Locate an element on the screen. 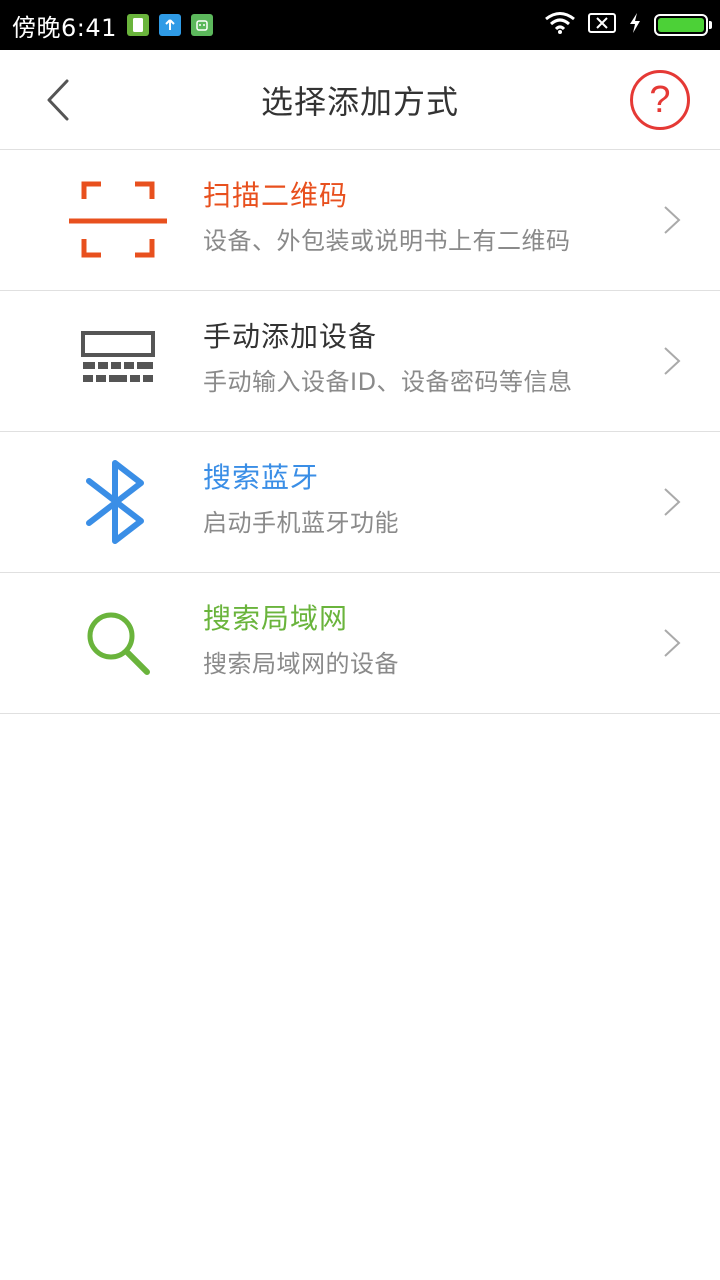 Image resolution: width=720 pixels, height=1280 pixels. help-button: ? is located at coordinates (660, 100).